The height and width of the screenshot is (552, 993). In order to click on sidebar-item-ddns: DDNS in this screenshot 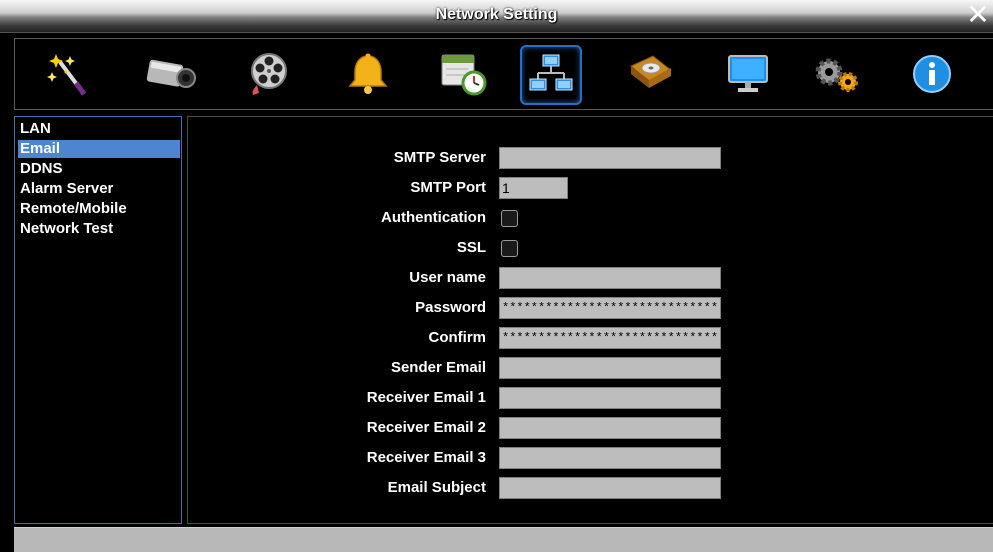, I will do `click(99, 169)`.